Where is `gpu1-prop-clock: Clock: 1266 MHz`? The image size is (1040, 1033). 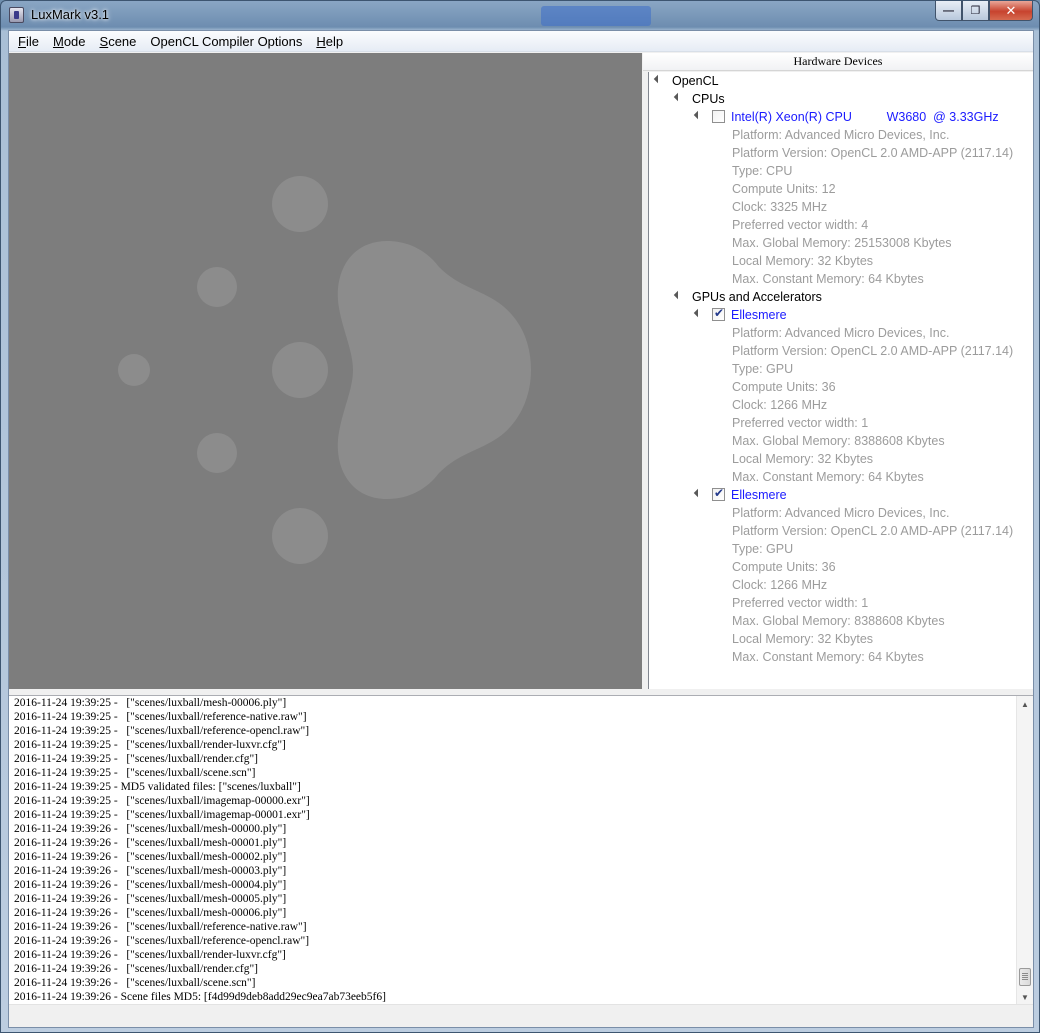 gpu1-prop-clock: Clock: 1266 MHz is located at coordinates (780, 405).